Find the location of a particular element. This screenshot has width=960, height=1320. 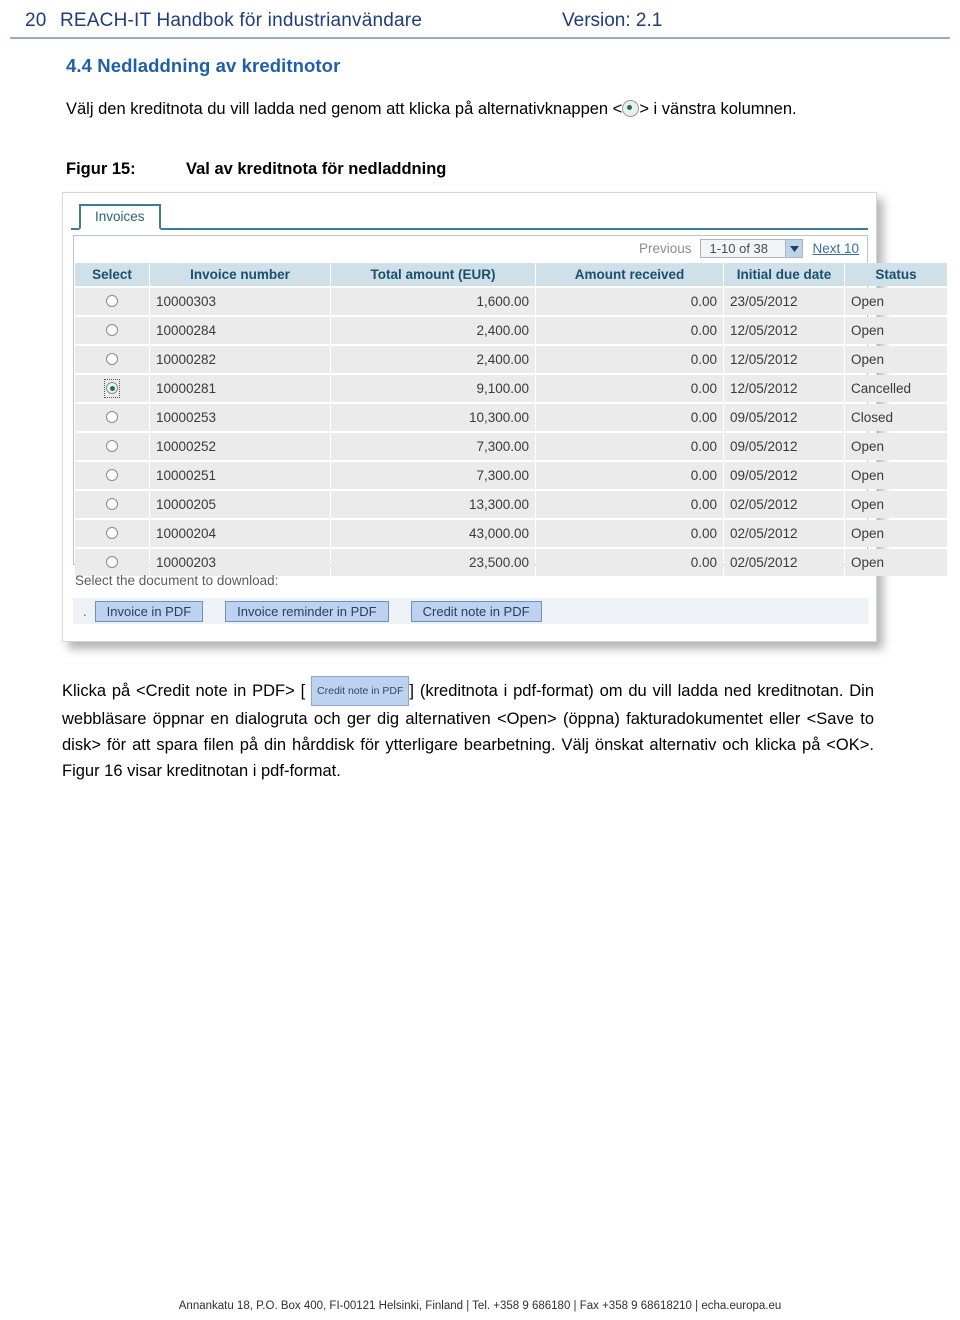

column-header-amount-received: Amount received is located at coordinates (629, 274).